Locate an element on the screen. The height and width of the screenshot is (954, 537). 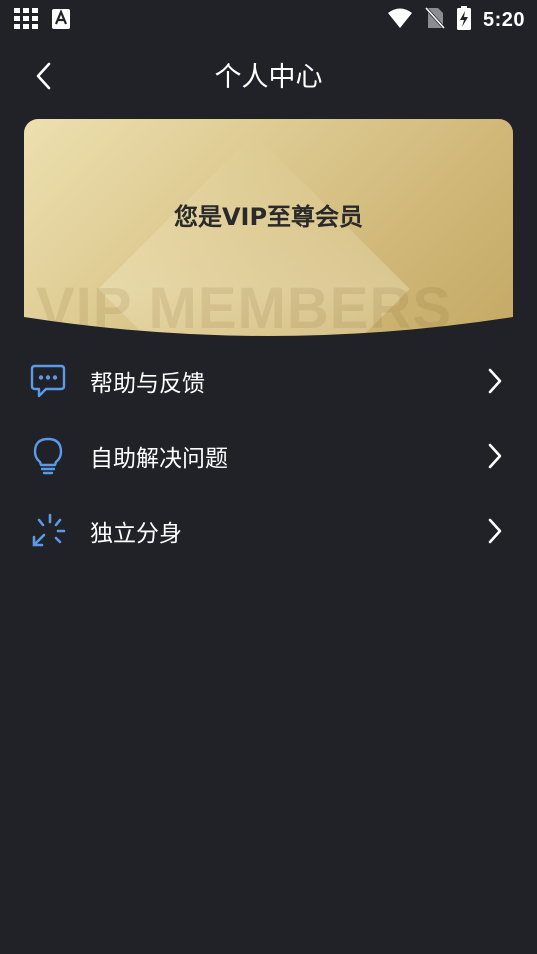
page-title: 个人中心 is located at coordinates (268, 77).